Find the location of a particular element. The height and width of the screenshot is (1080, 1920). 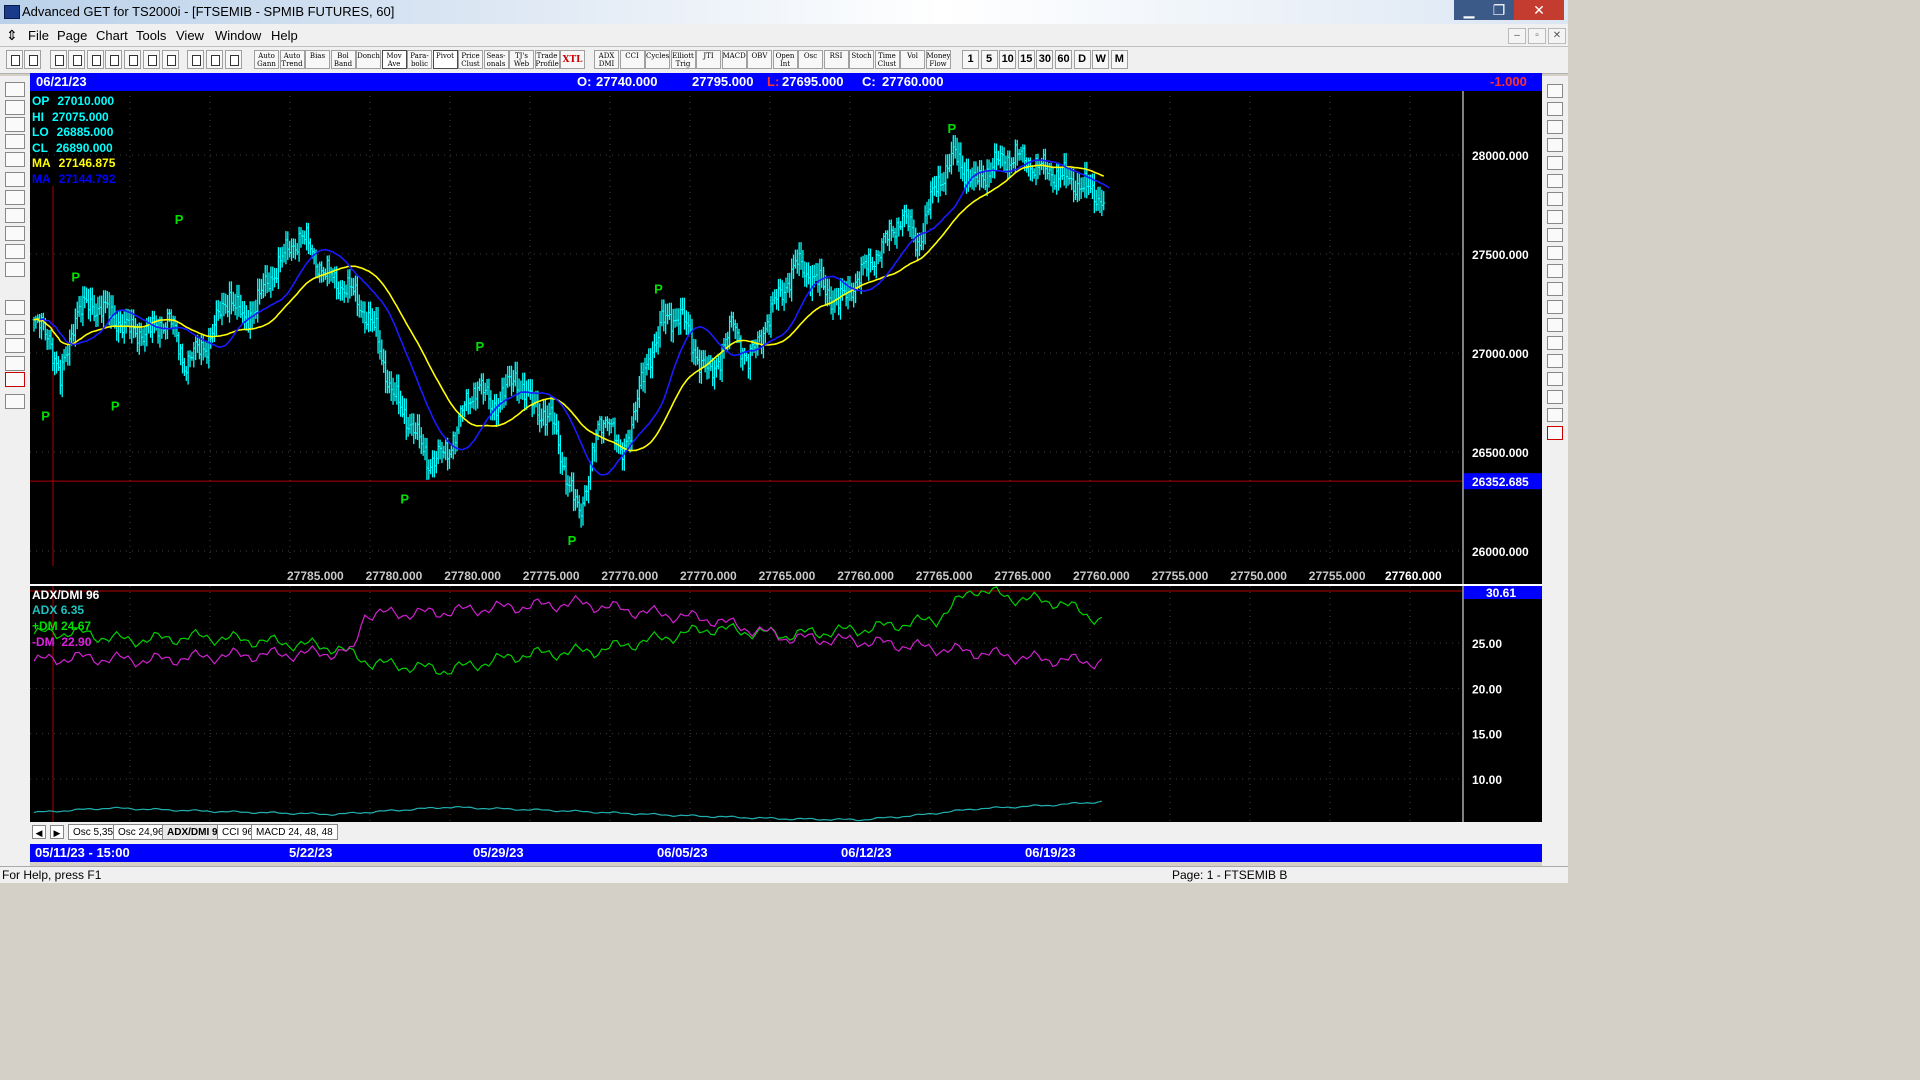

indicator-button: ADX DMI is located at coordinates (606, 59).